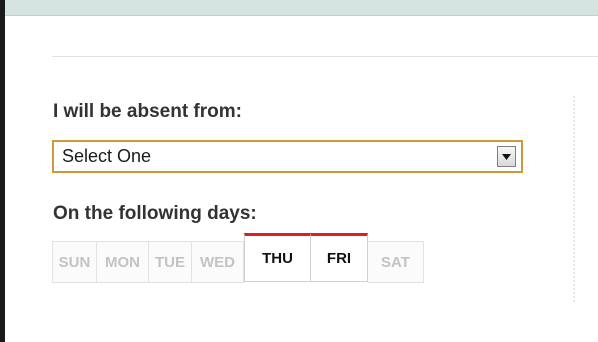 The width and height of the screenshot is (598, 342). Describe the element at coordinates (287, 156) in the screenshot. I see `absence-select: Select One` at that location.